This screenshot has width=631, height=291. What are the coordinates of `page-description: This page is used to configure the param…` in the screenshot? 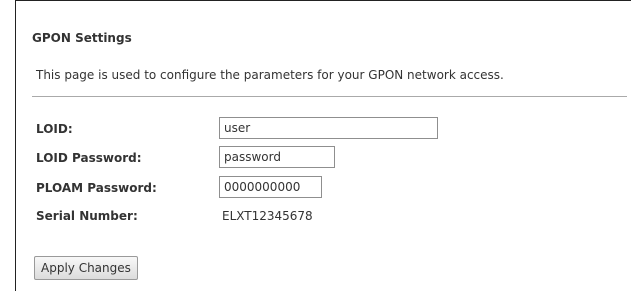 It's located at (270, 75).